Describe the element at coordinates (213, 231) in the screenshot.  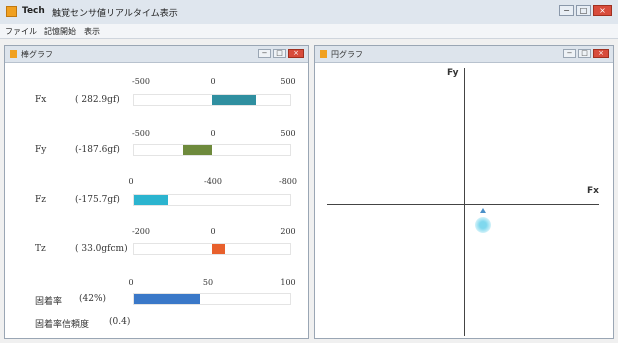
I see `tz-tick-mid: 0` at that location.